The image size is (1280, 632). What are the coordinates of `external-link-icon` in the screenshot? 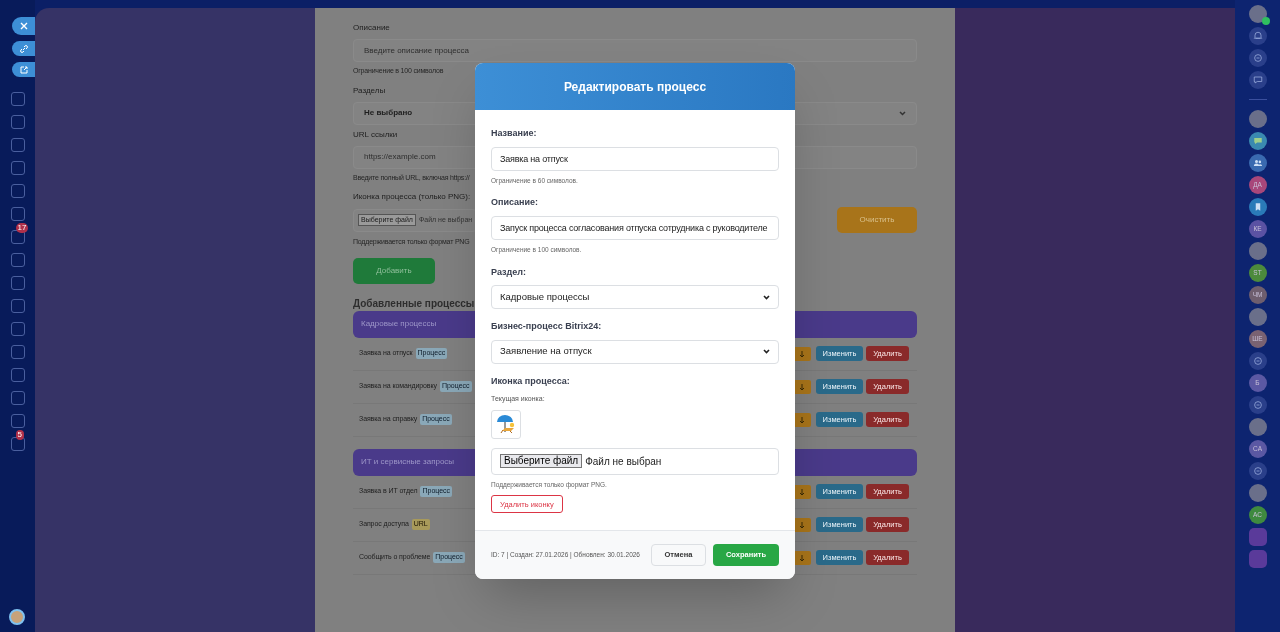 It's located at (23, 69).